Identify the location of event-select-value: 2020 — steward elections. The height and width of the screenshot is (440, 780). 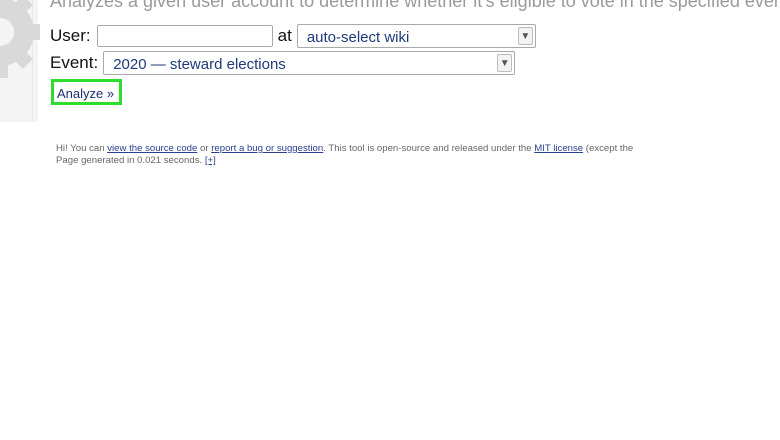
(199, 64).